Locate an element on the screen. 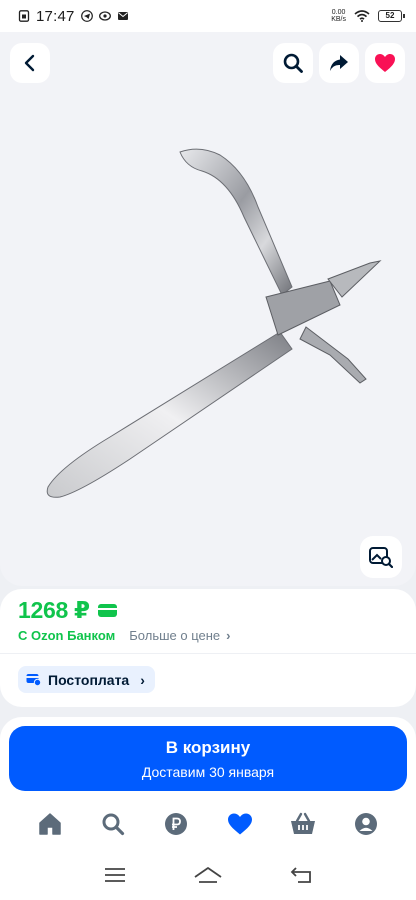 The width and height of the screenshot is (416, 900). back-button is located at coordinates (30, 63).